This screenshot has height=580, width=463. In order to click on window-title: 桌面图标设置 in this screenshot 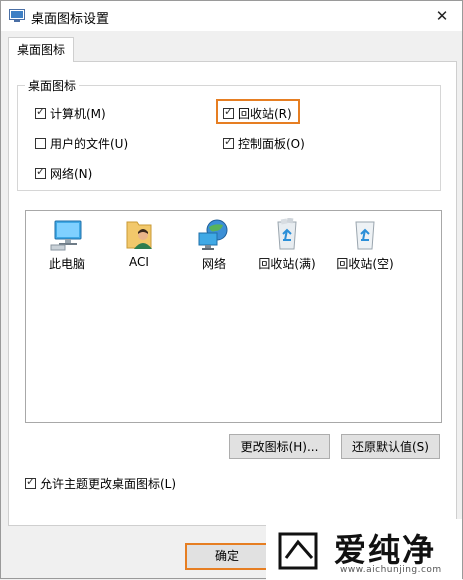, I will do `click(70, 19)`.